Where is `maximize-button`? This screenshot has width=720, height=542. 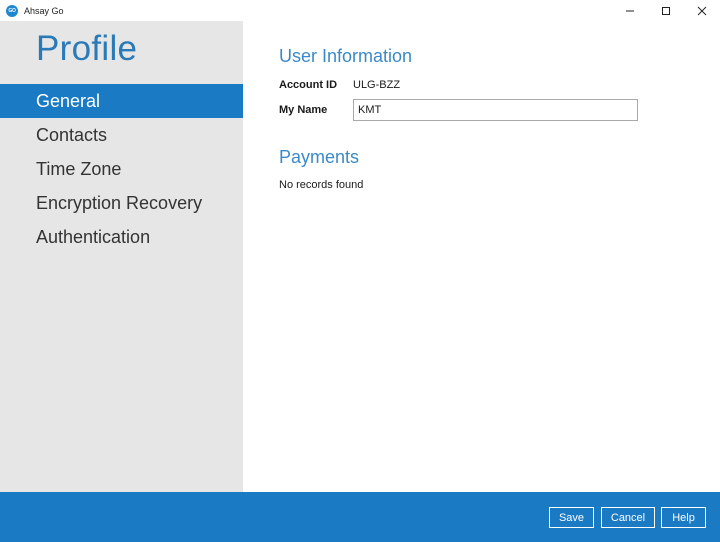
maximize-button is located at coordinates (666, 10).